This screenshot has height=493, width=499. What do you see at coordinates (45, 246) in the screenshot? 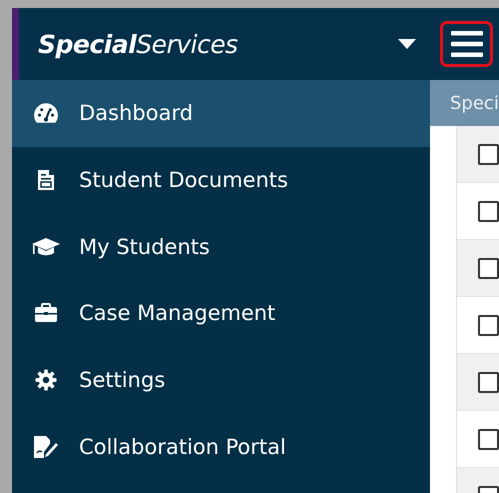
I see `cap-icon` at bounding box center [45, 246].